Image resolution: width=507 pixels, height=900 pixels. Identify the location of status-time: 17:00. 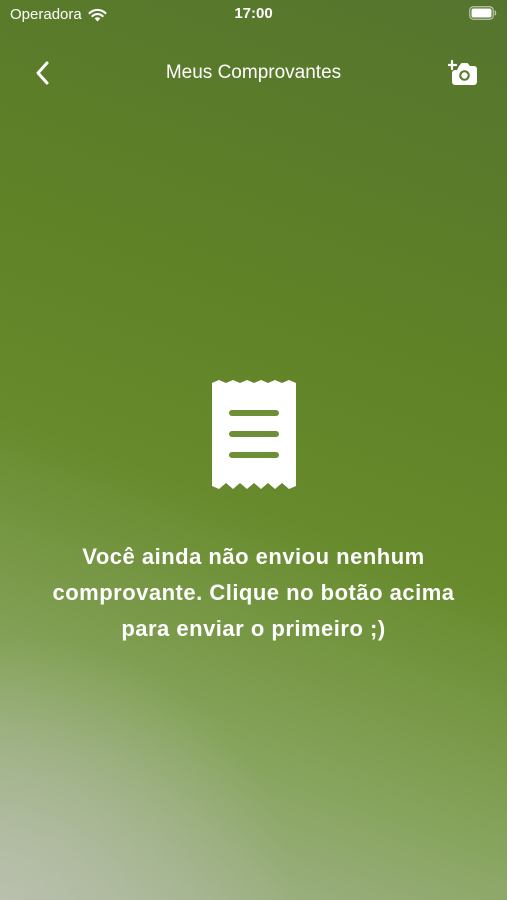
(253, 13).